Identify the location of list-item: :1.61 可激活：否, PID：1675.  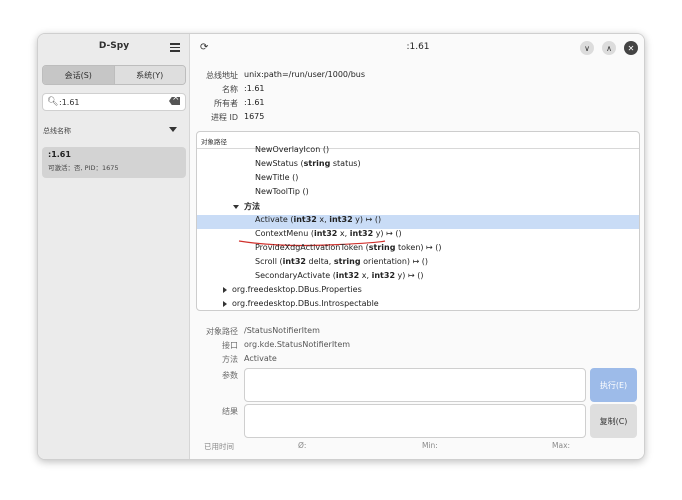
(114, 162).